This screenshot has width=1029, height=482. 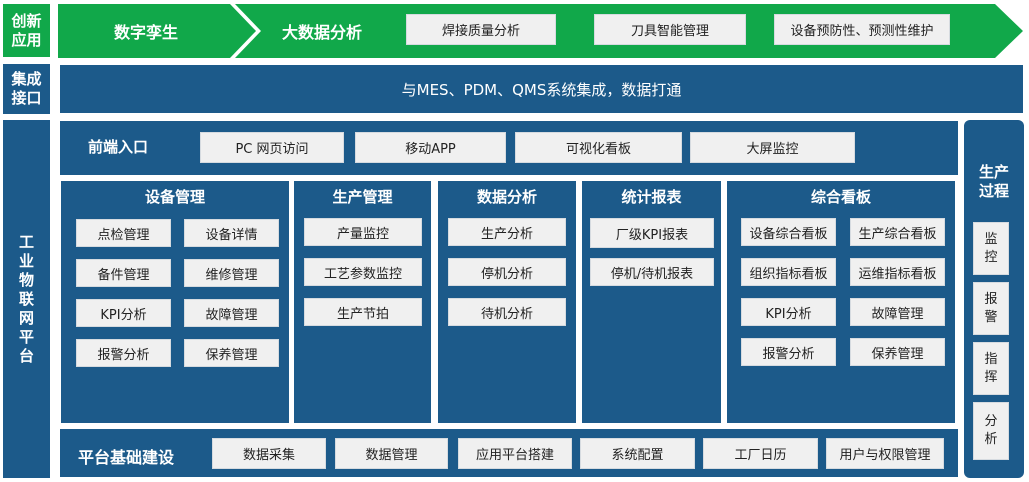 What do you see at coordinates (993, 172) in the screenshot?
I see `process-title-line-1: 生产` at bounding box center [993, 172].